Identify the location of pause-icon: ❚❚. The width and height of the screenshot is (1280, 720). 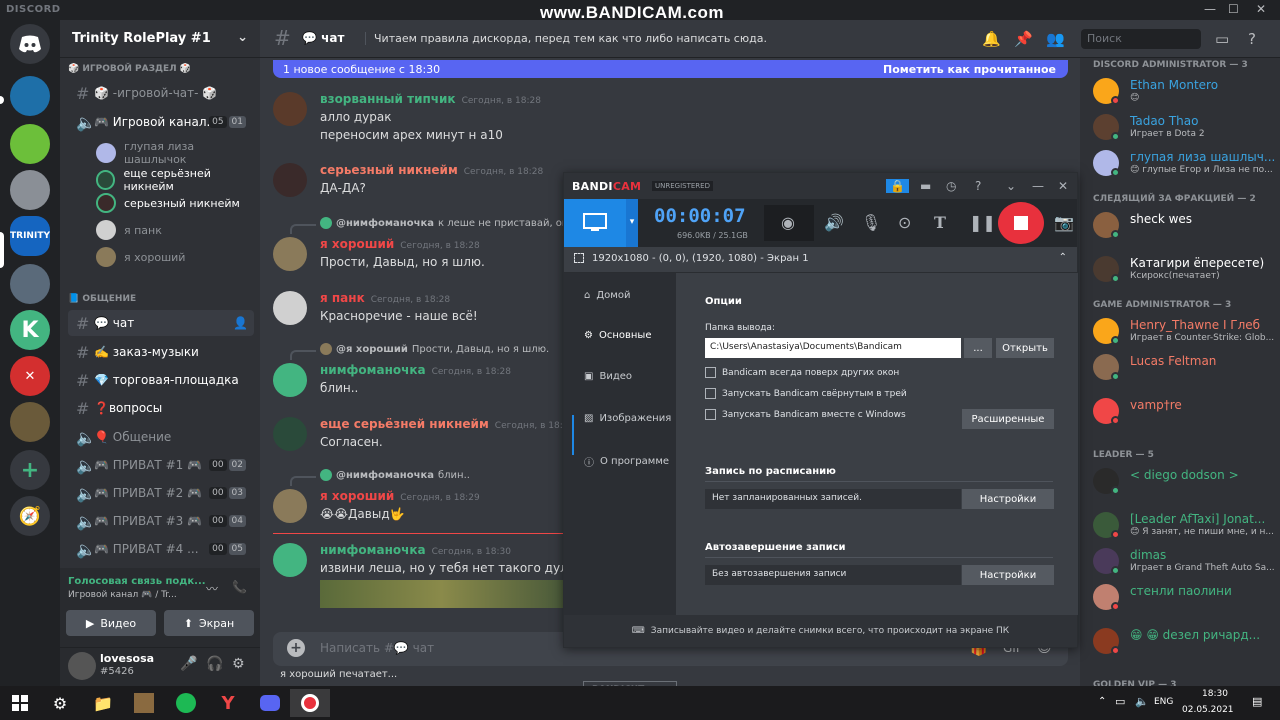
(982, 222).